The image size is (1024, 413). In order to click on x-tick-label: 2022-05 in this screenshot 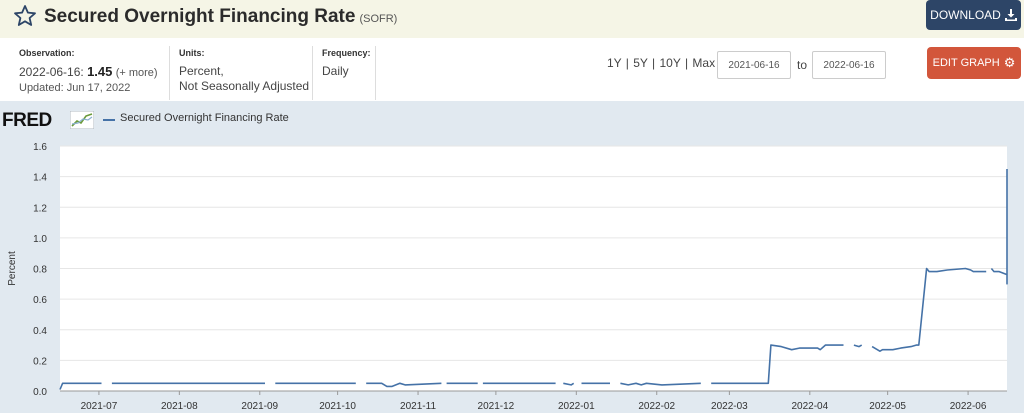, I will do `click(887, 406)`.